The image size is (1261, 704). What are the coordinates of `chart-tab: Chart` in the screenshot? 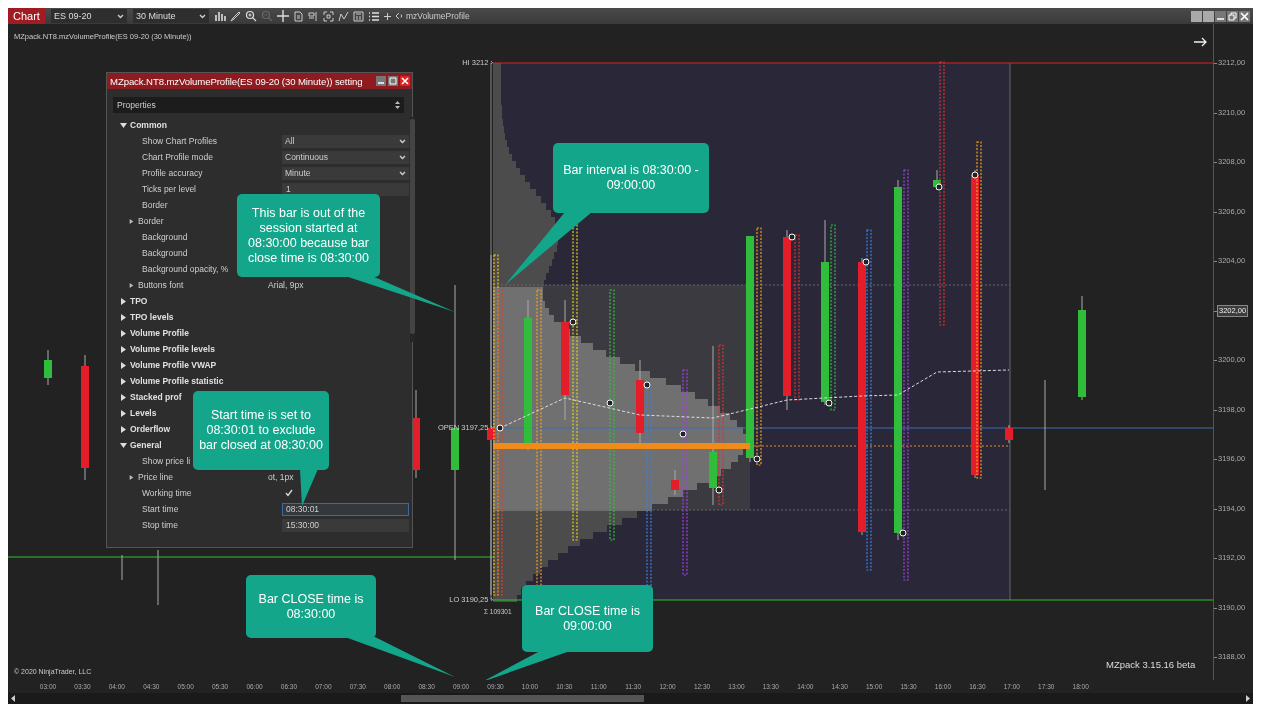 It's located at (26, 16).